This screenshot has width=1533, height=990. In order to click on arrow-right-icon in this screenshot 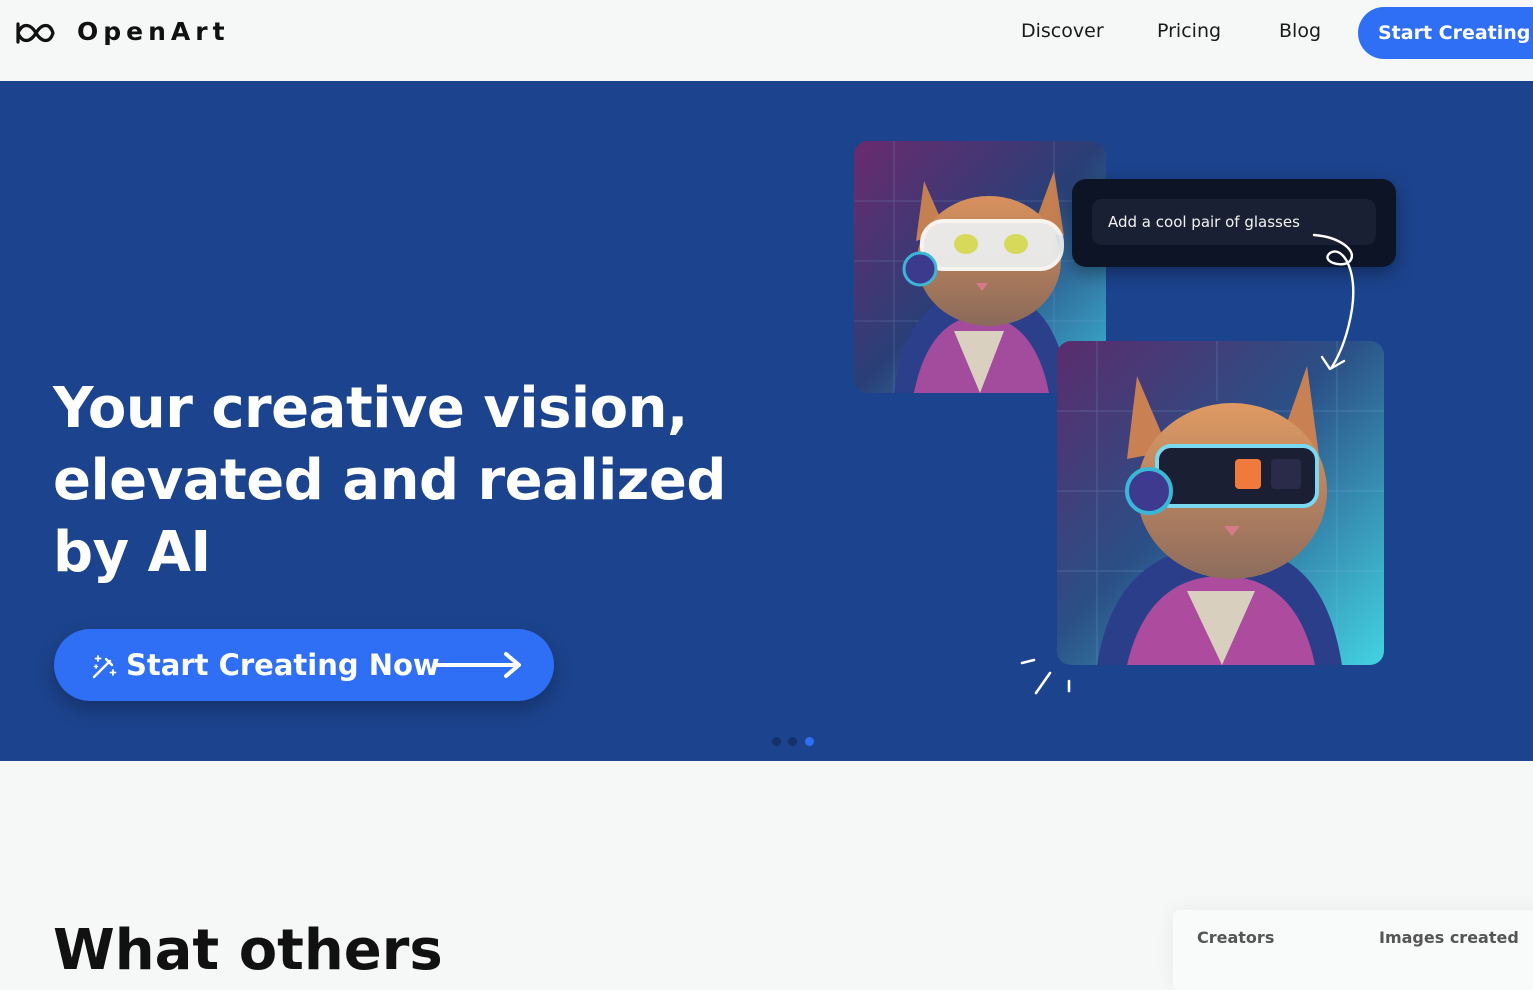, I will do `click(477, 665)`.